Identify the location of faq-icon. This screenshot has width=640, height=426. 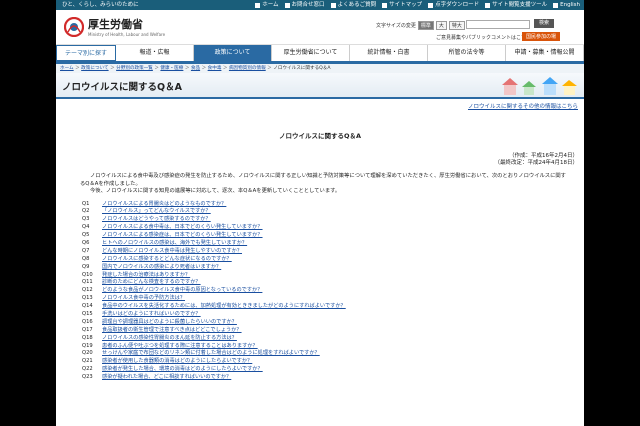
(333, 5).